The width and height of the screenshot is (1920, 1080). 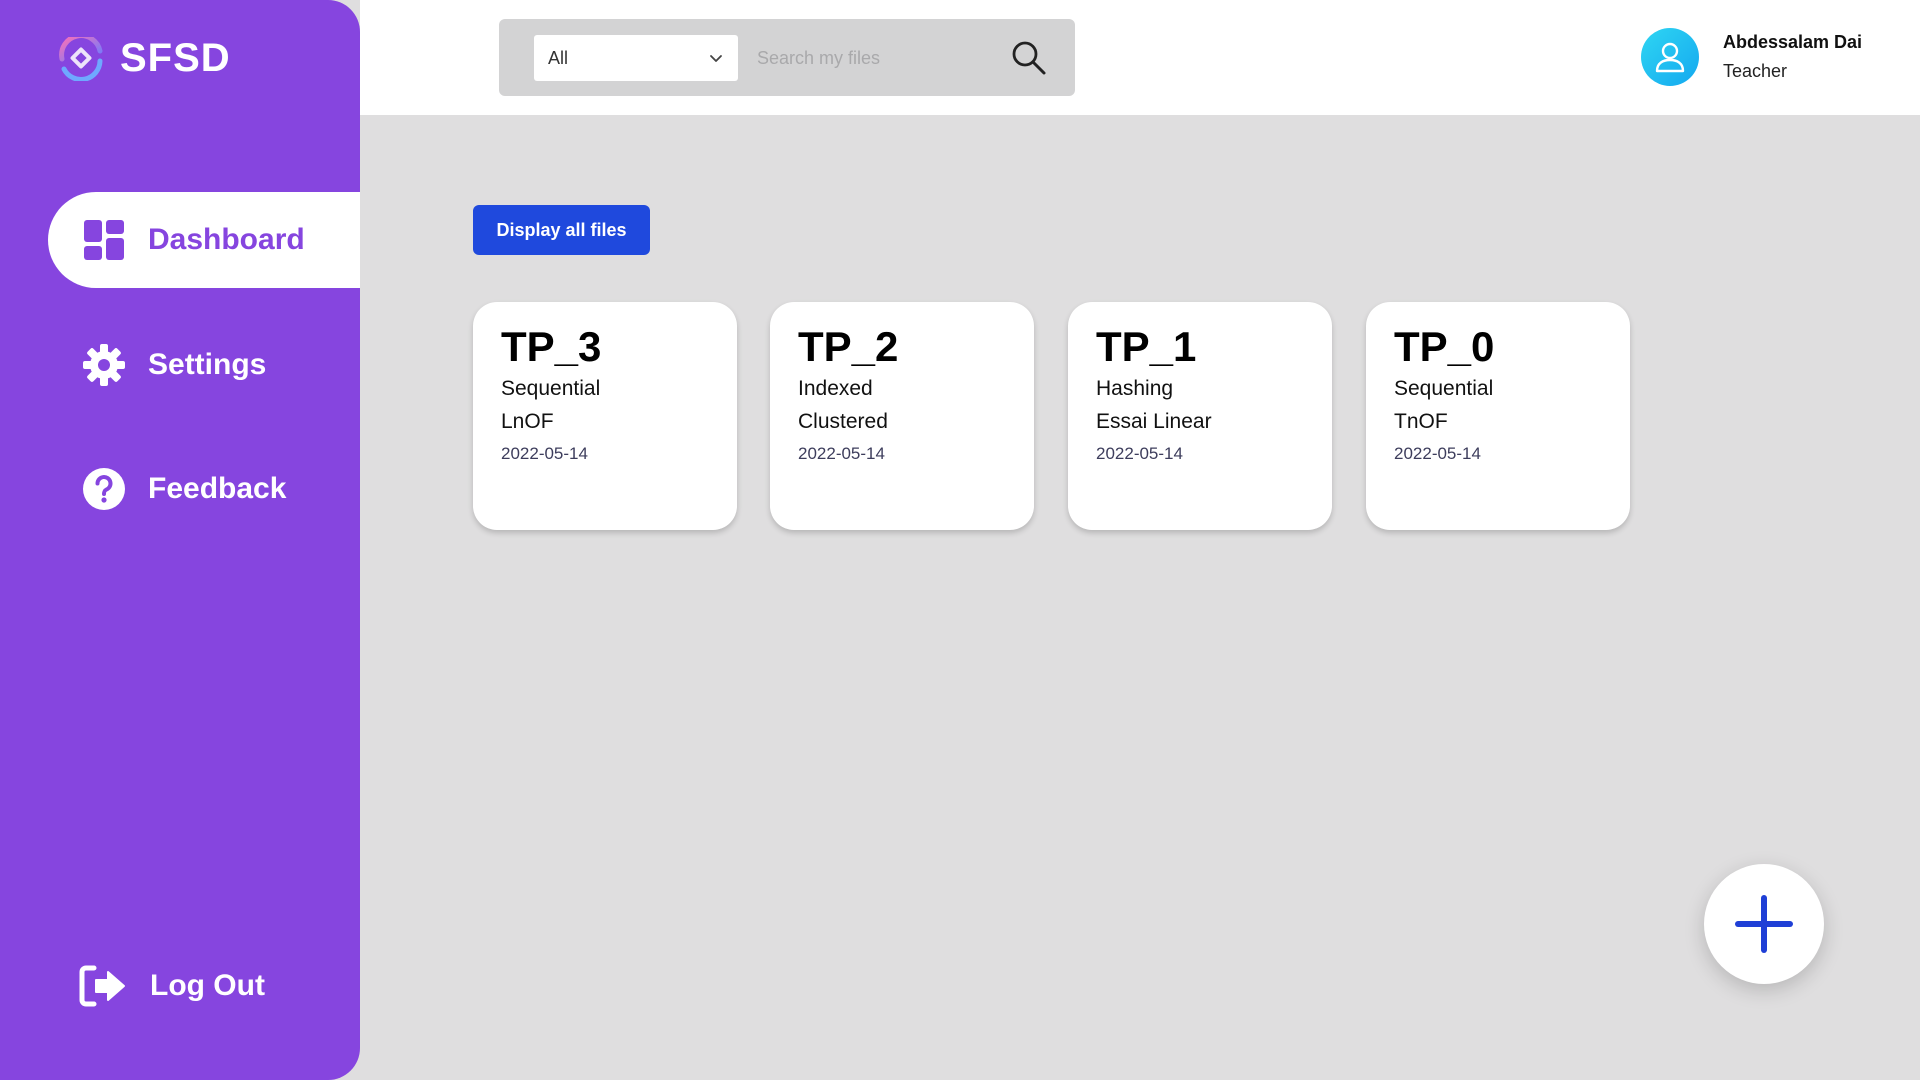 I want to click on user-profile: Abdessalam Dai Teacher, so click(x=1751, y=57).